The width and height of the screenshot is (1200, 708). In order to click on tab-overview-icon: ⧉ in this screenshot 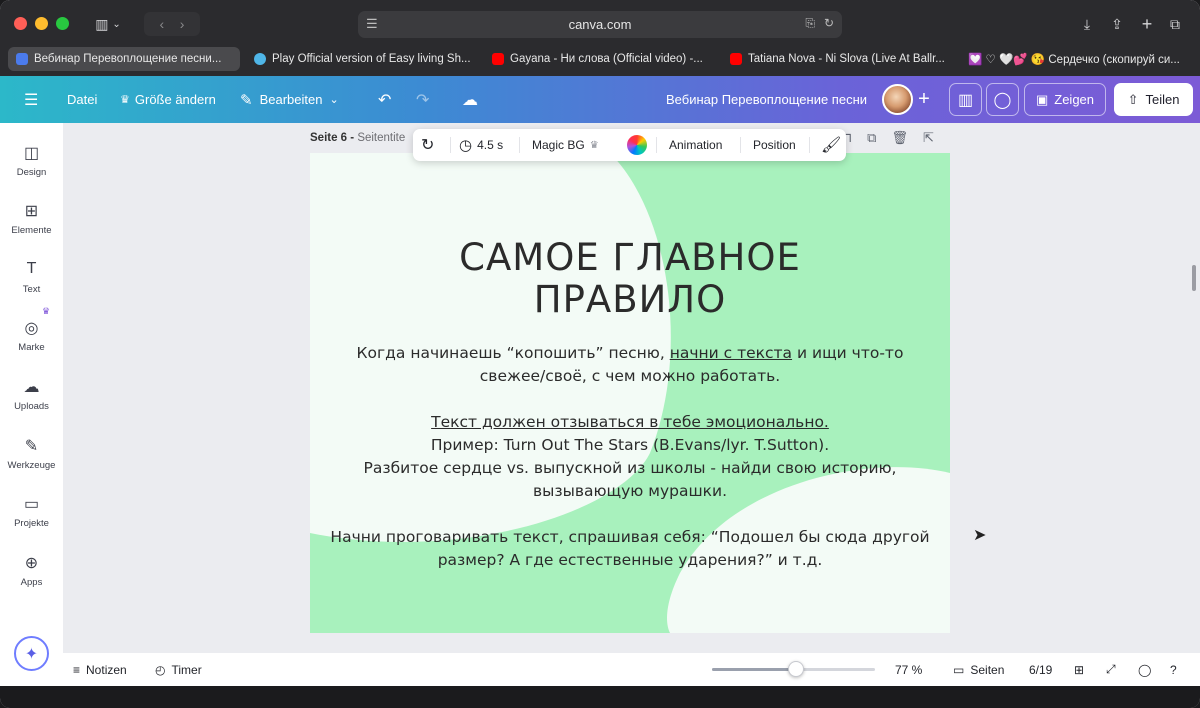, I will do `click(1175, 24)`.